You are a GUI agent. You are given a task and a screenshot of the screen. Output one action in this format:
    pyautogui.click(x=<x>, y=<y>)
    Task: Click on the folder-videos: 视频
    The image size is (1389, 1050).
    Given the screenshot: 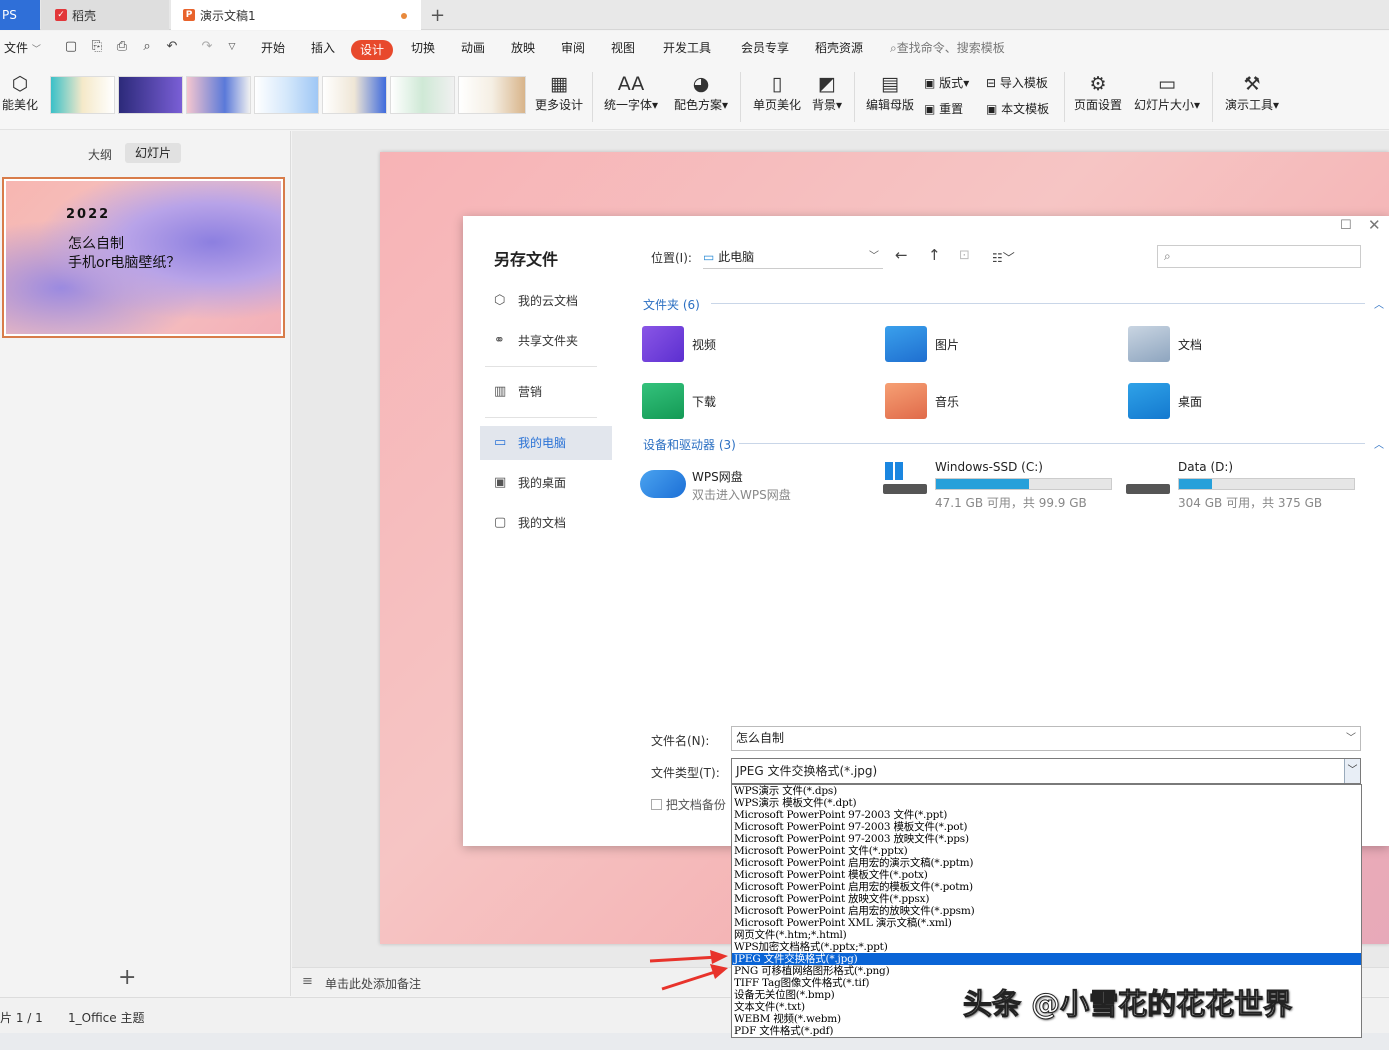 What is the action you would take?
    pyautogui.click(x=752, y=346)
    